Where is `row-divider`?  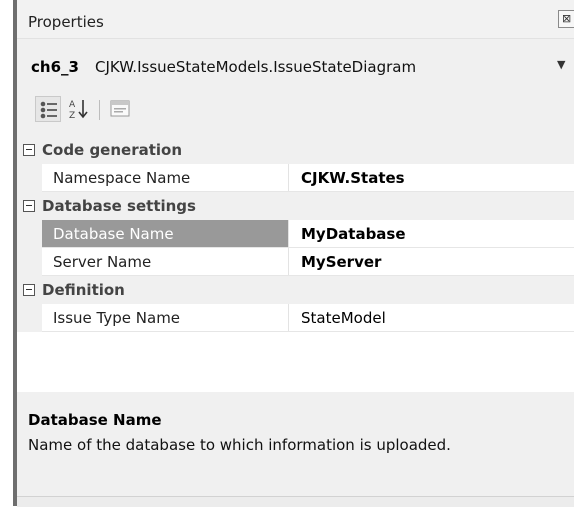
row-divider is located at coordinates (308, 331).